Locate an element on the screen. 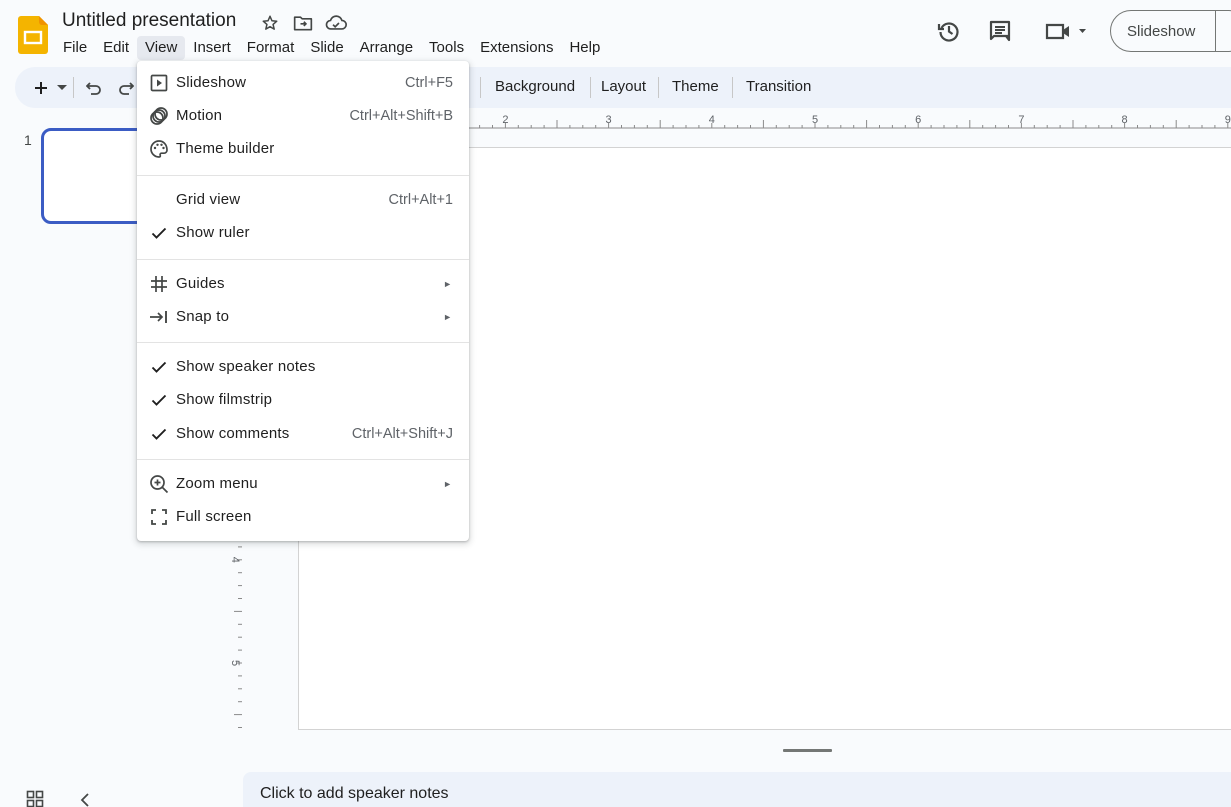 The width and height of the screenshot is (1231, 807). menu-item-full-screen: Full screen is located at coordinates (303, 516).